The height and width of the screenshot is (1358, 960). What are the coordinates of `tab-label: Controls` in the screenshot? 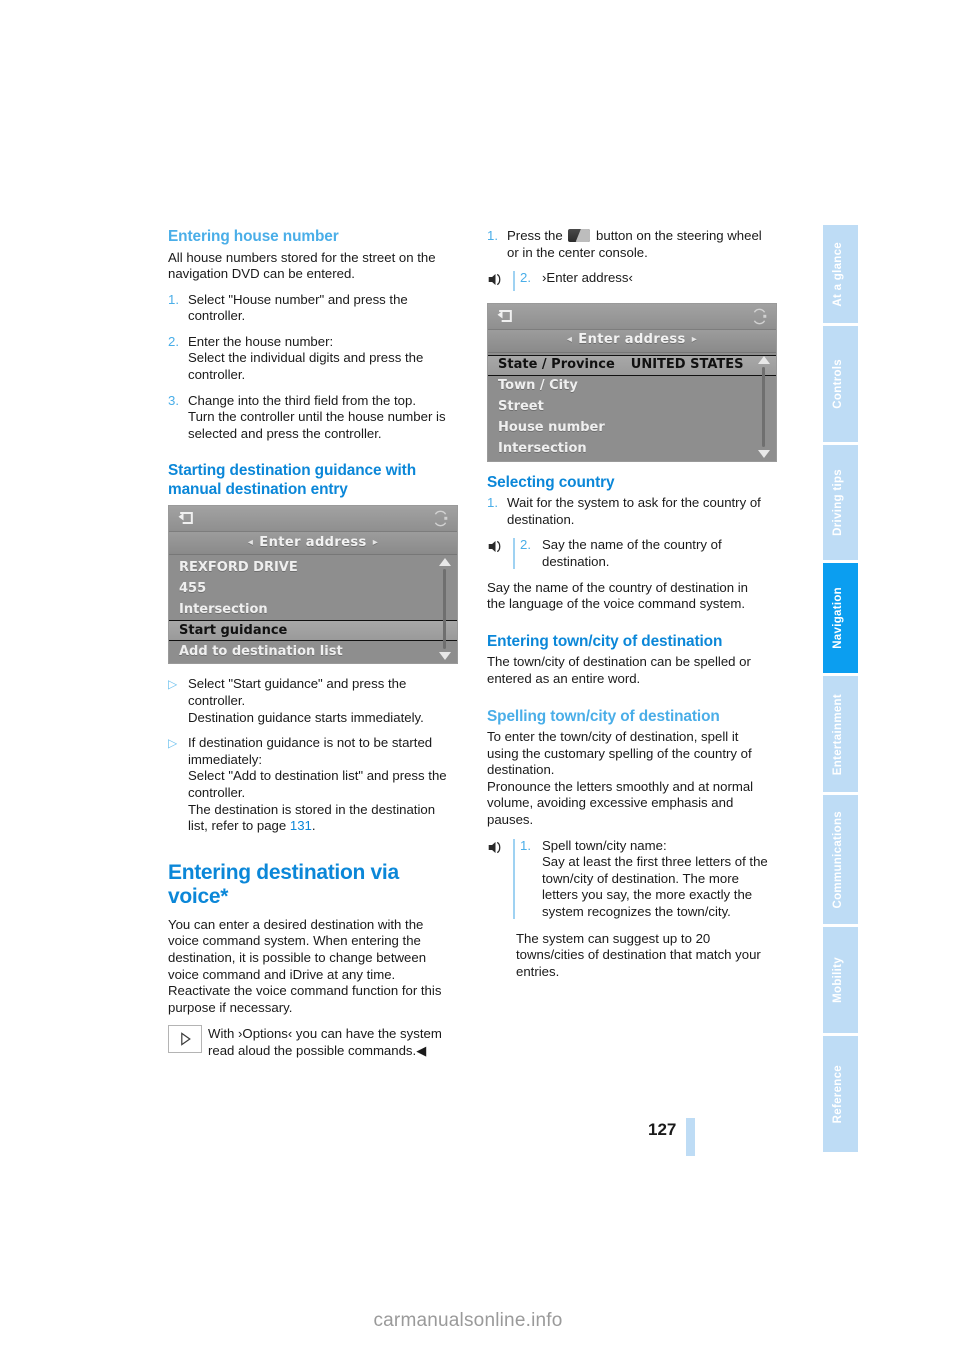 It's located at (838, 384).